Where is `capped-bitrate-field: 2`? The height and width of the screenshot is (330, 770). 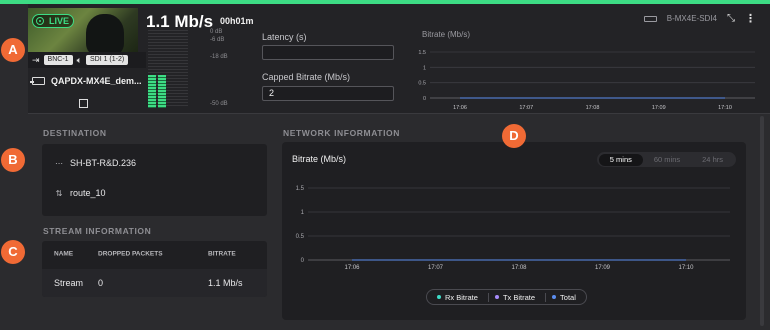 capped-bitrate-field: 2 is located at coordinates (328, 93).